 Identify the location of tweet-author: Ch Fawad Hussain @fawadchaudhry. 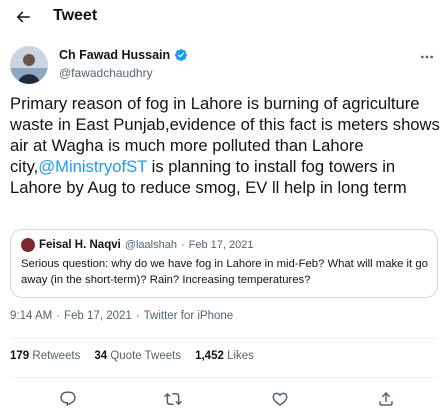
(224, 67).